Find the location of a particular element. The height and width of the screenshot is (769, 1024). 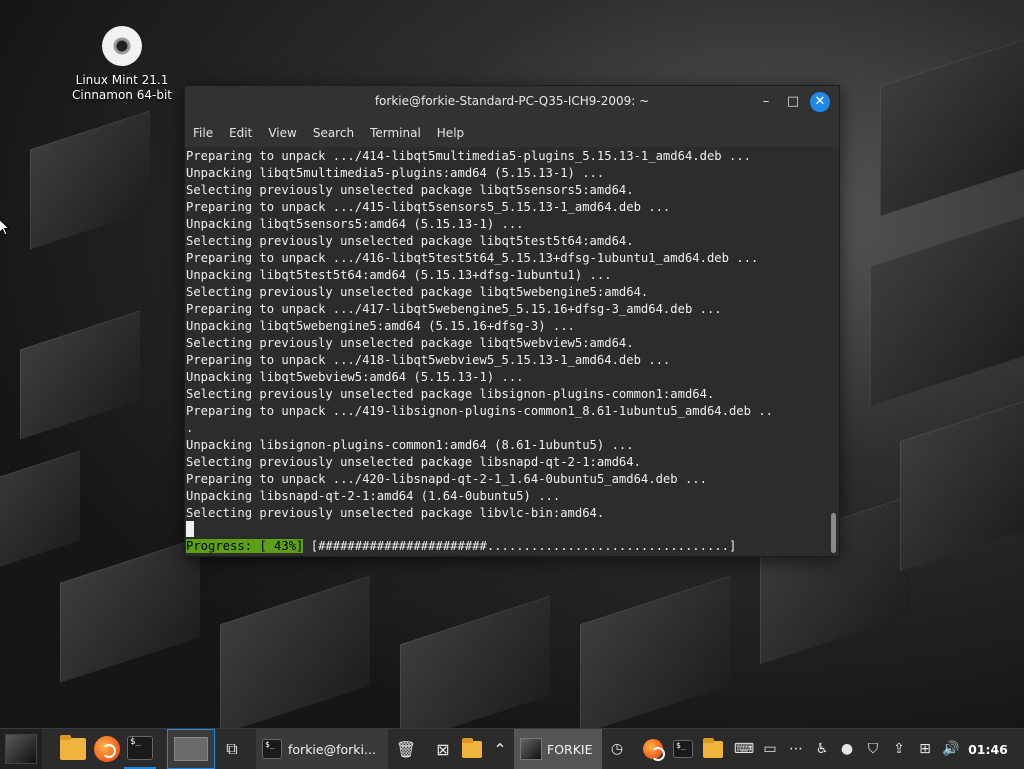

terminal-launcher: $_ is located at coordinates (140, 749).